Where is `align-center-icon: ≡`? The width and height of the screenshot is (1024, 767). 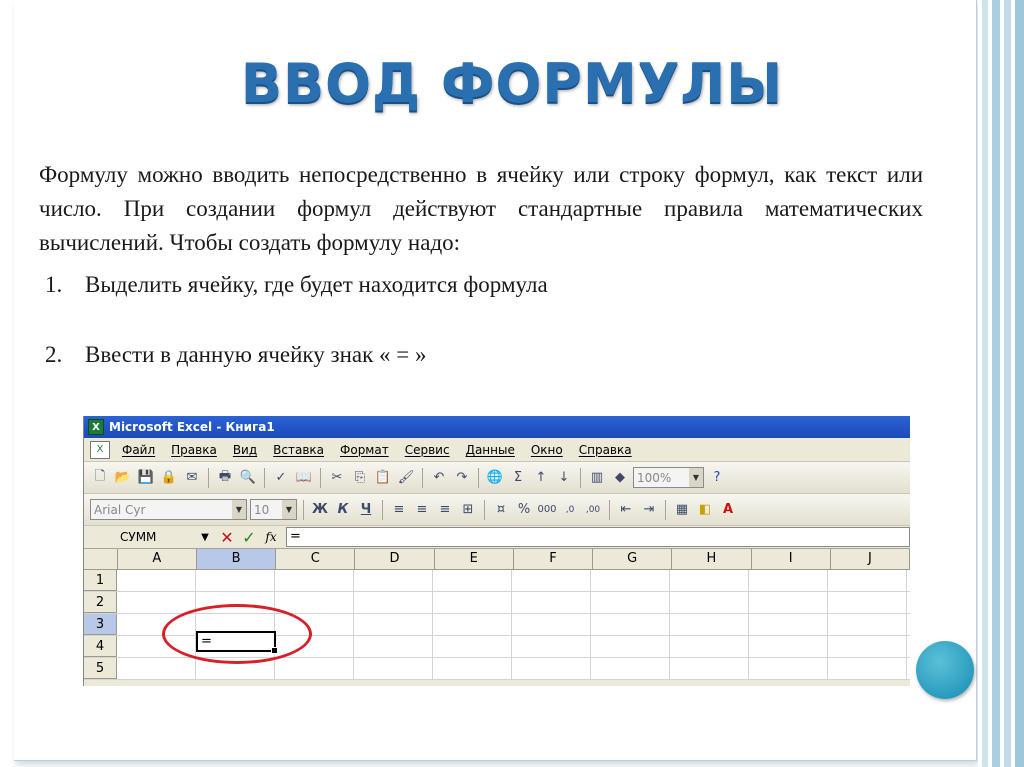
align-center-icon: ≡ is located at coordinates (422, 510).